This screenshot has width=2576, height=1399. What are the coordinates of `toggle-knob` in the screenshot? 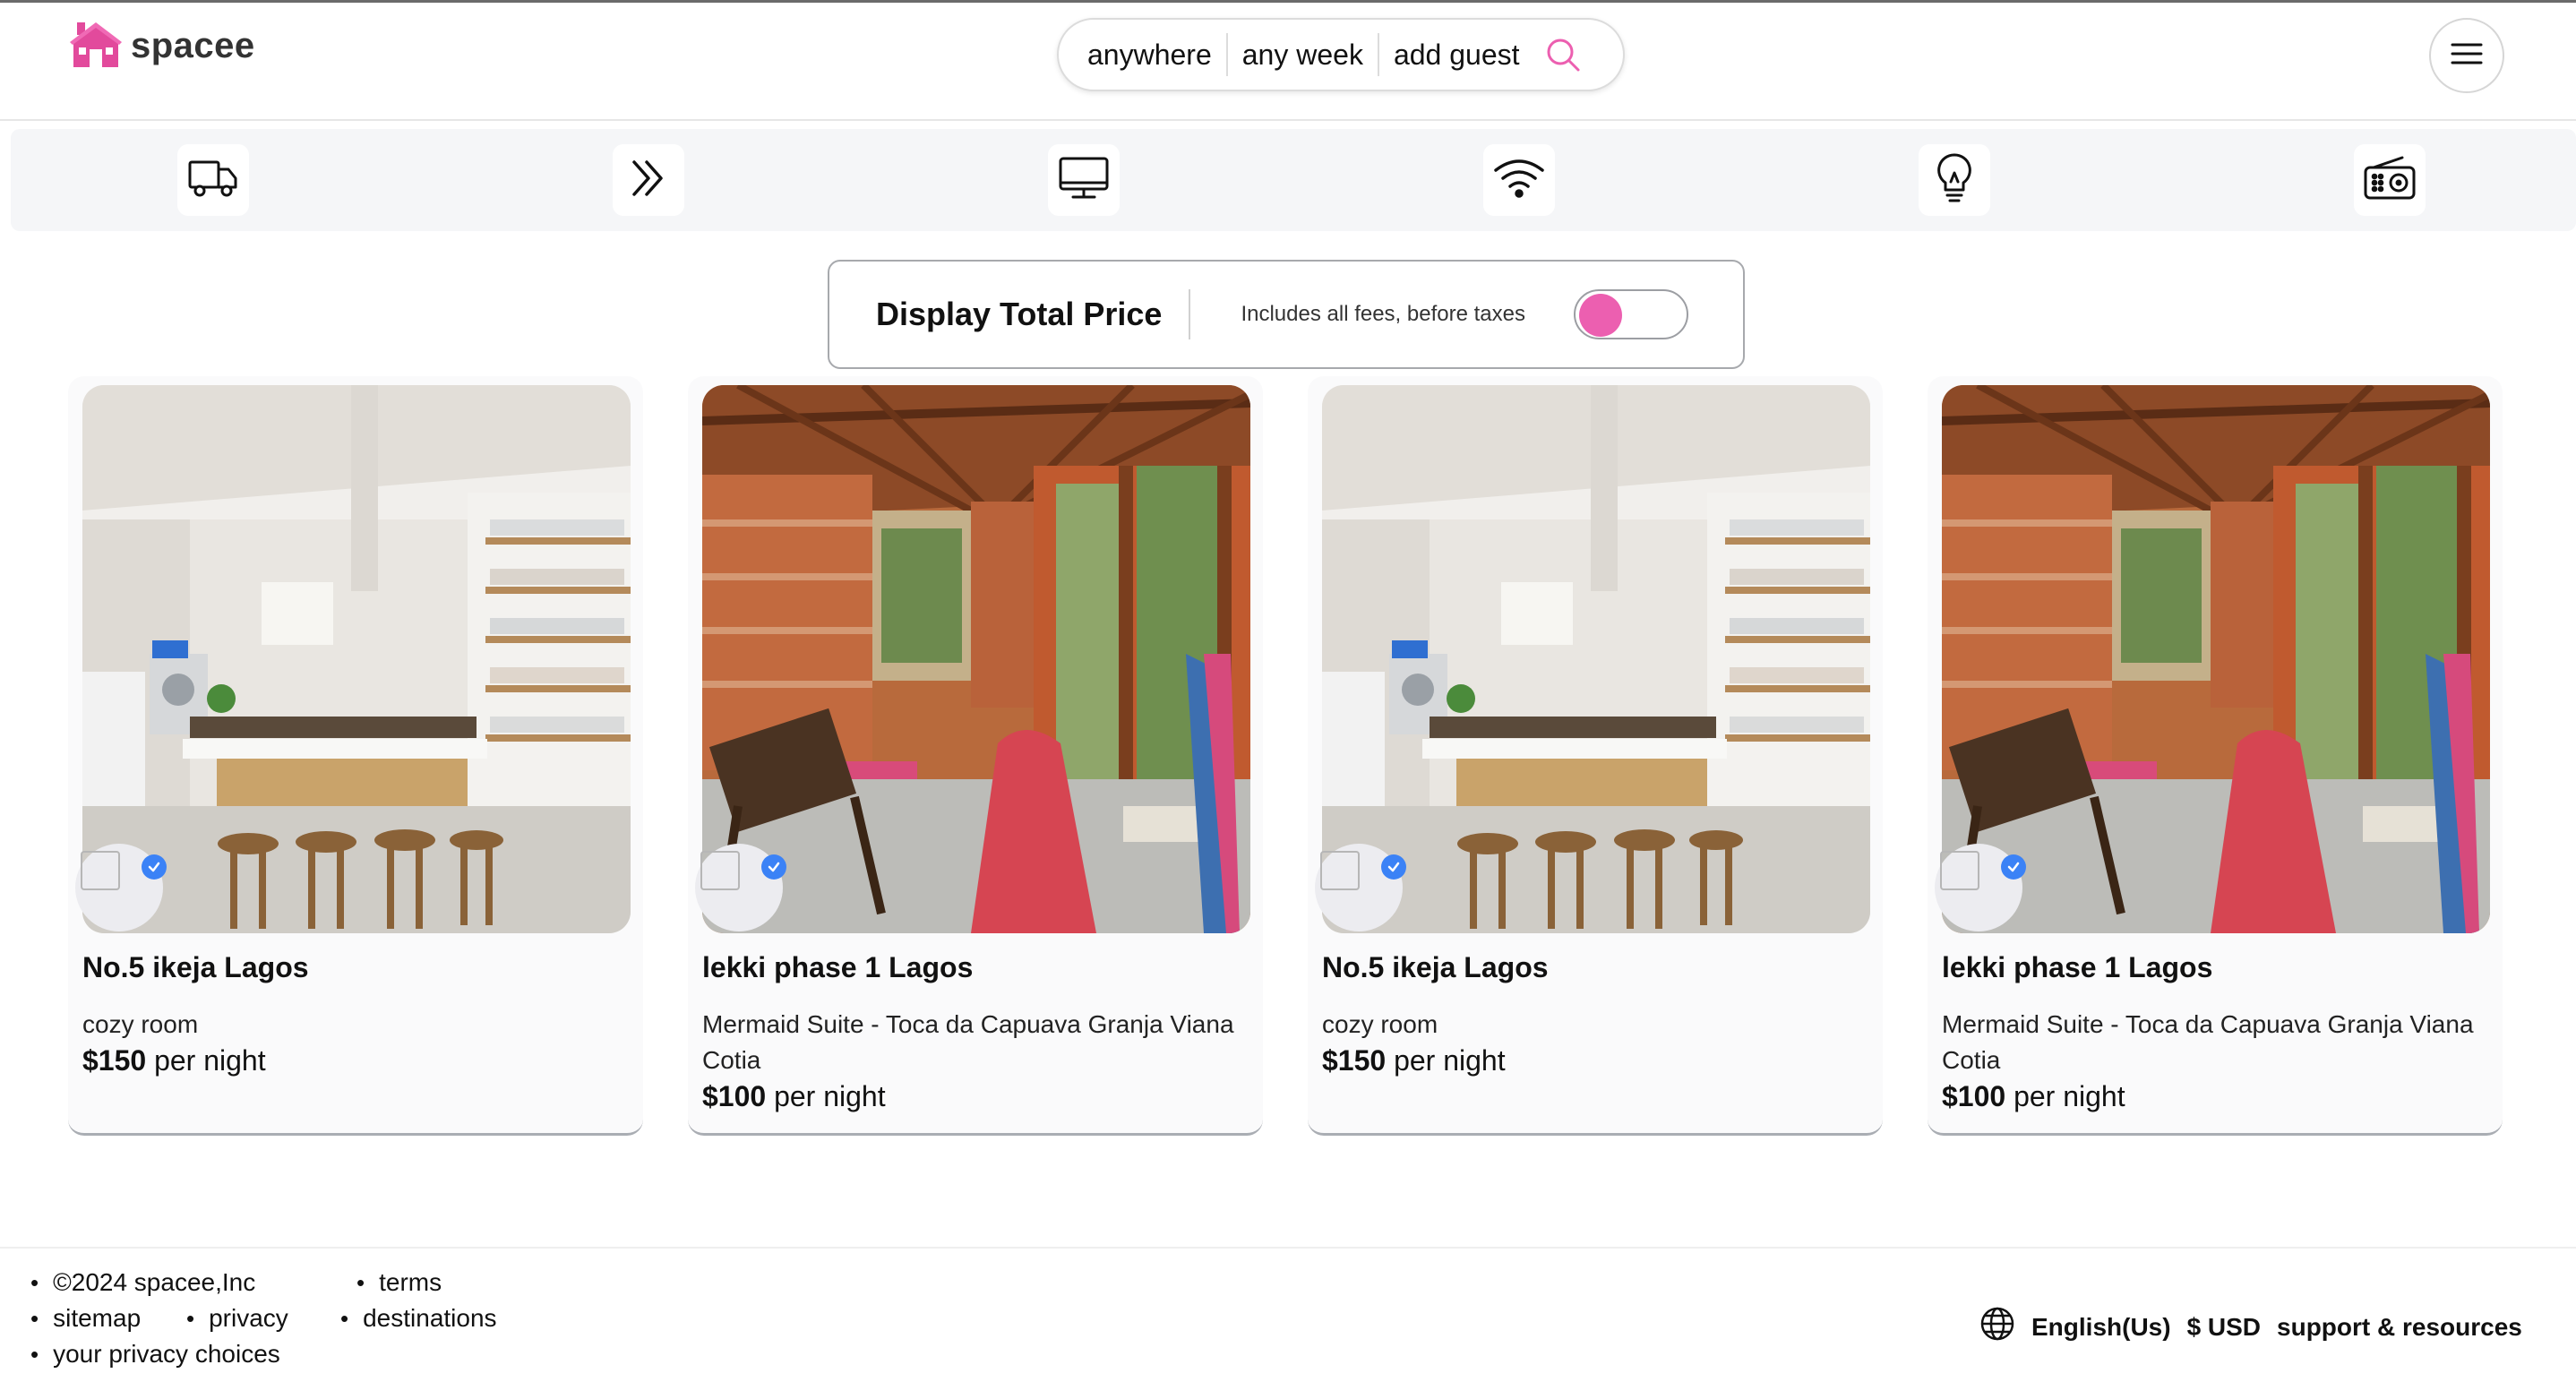 It's located at (1600, 315).